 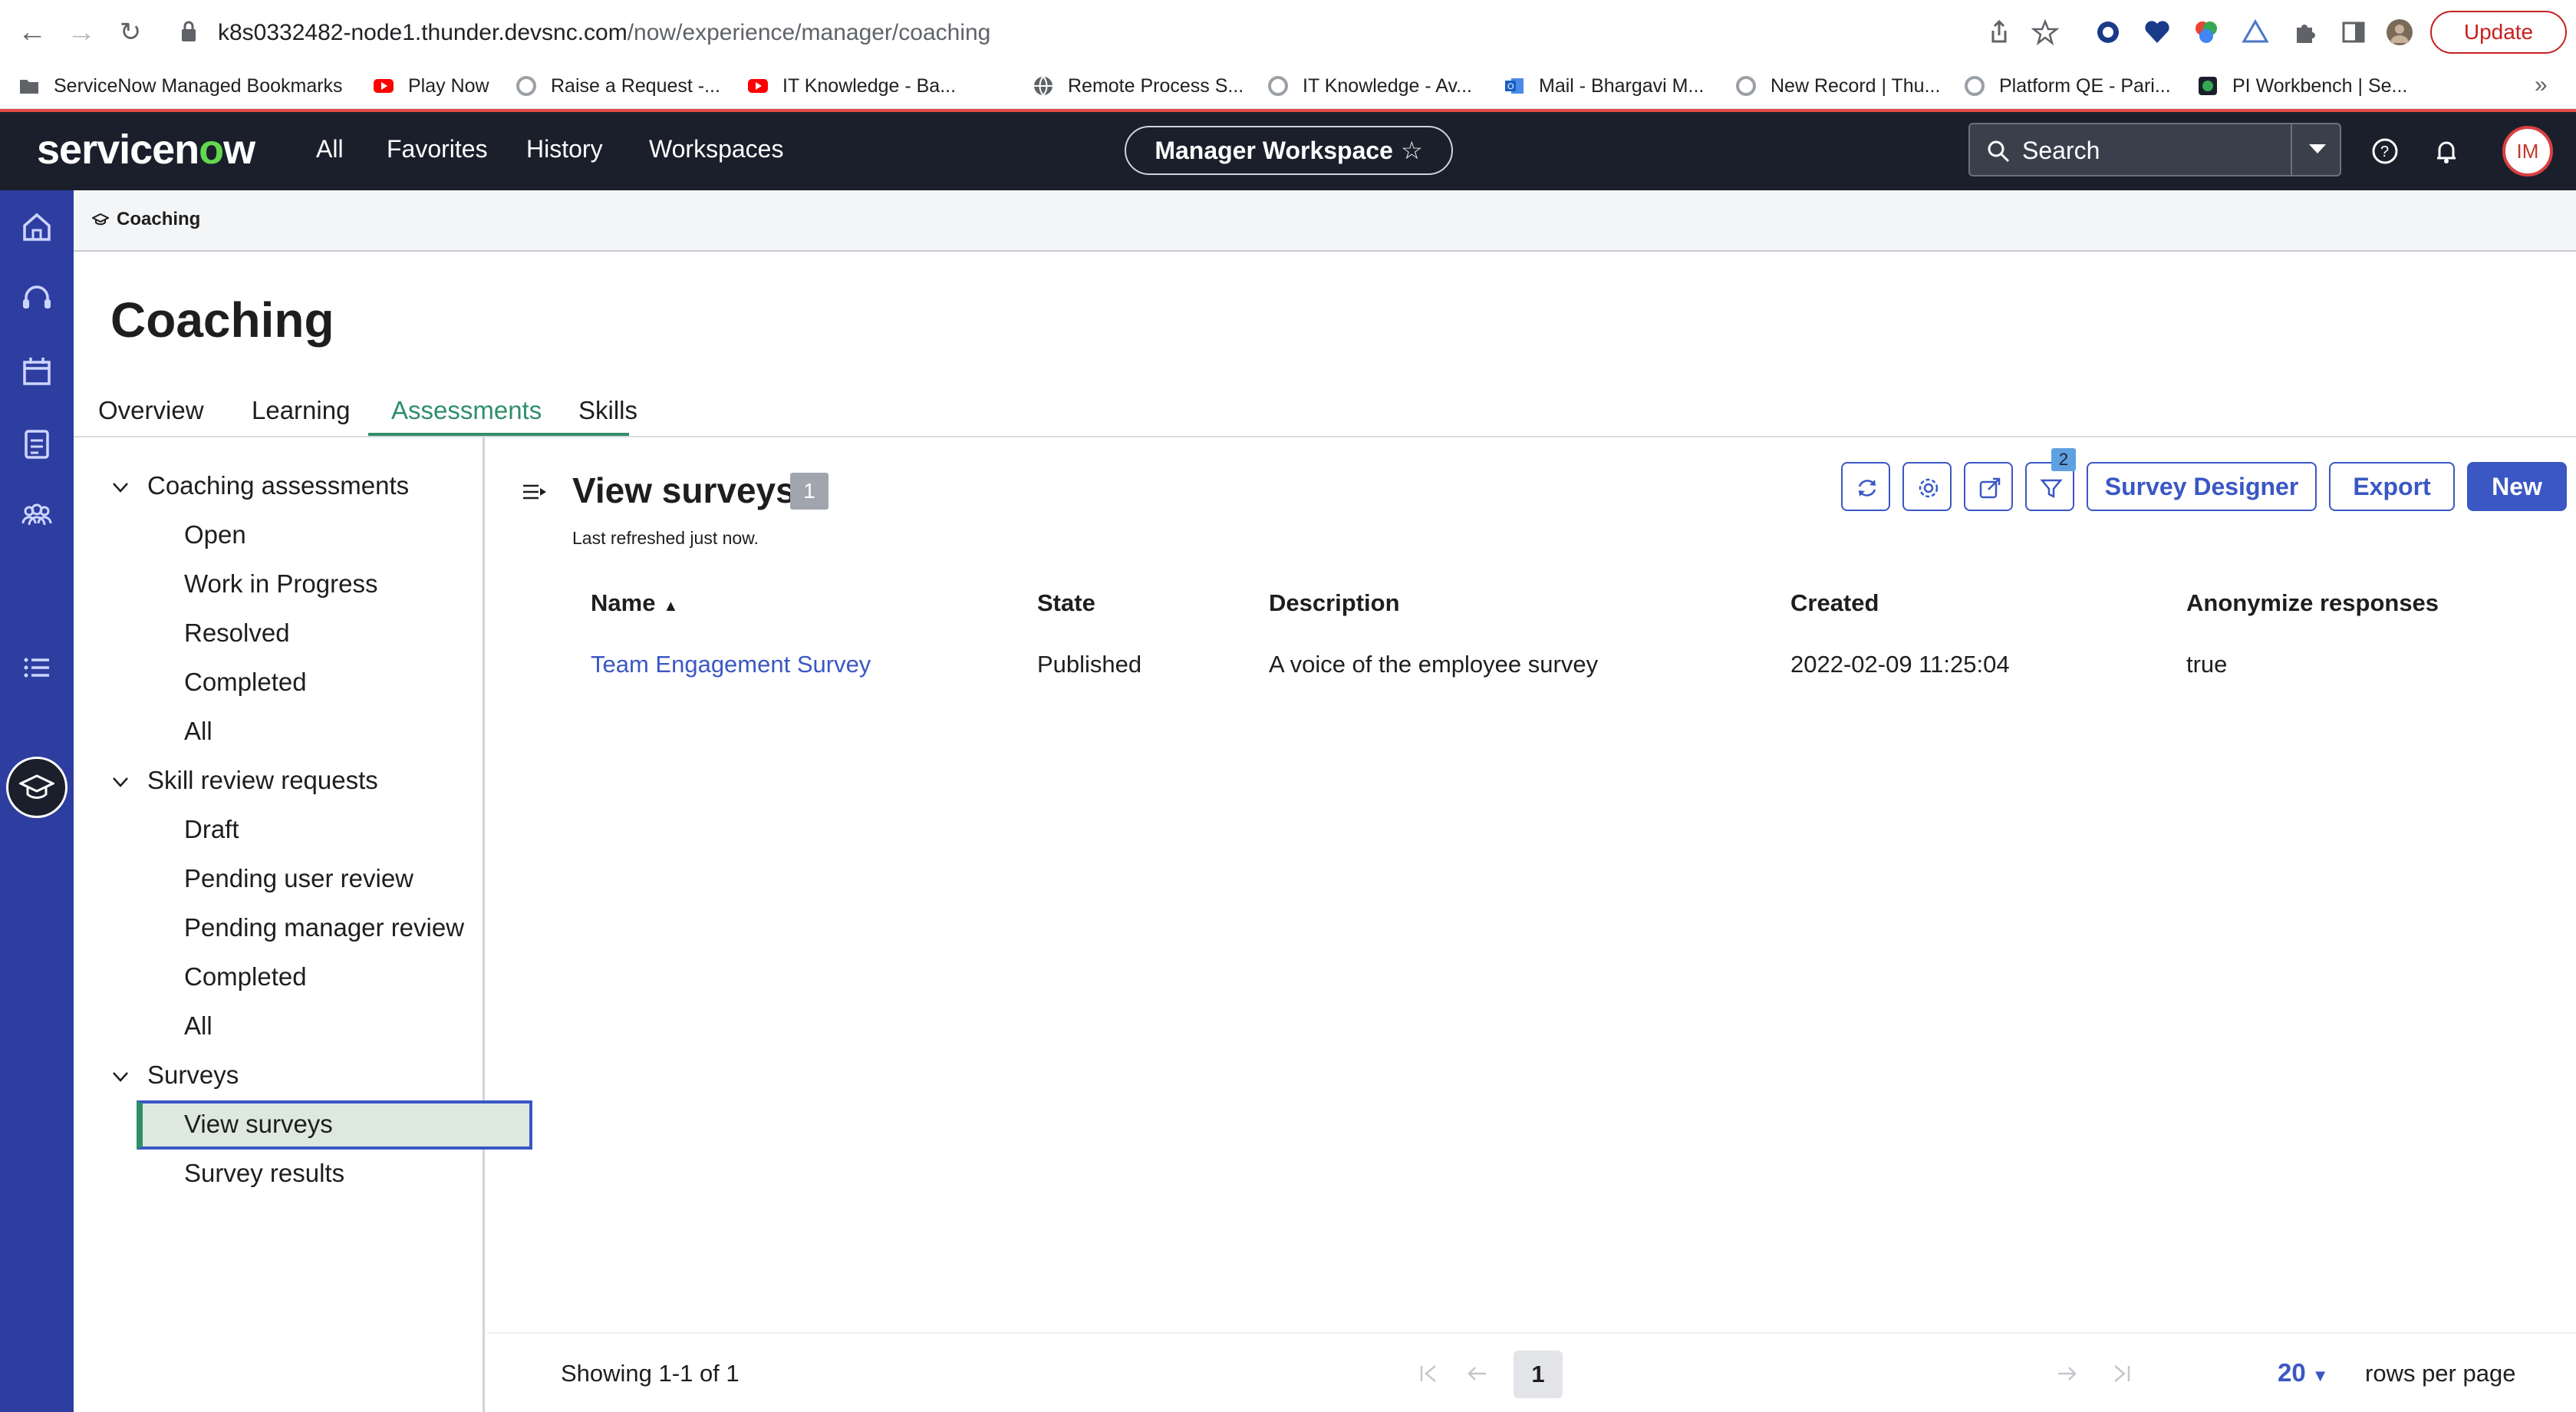 What do you see at coordinates (2108, 32) in the screenshot?
I see `extension-ring-icon` at bounding box center [2108, 32].